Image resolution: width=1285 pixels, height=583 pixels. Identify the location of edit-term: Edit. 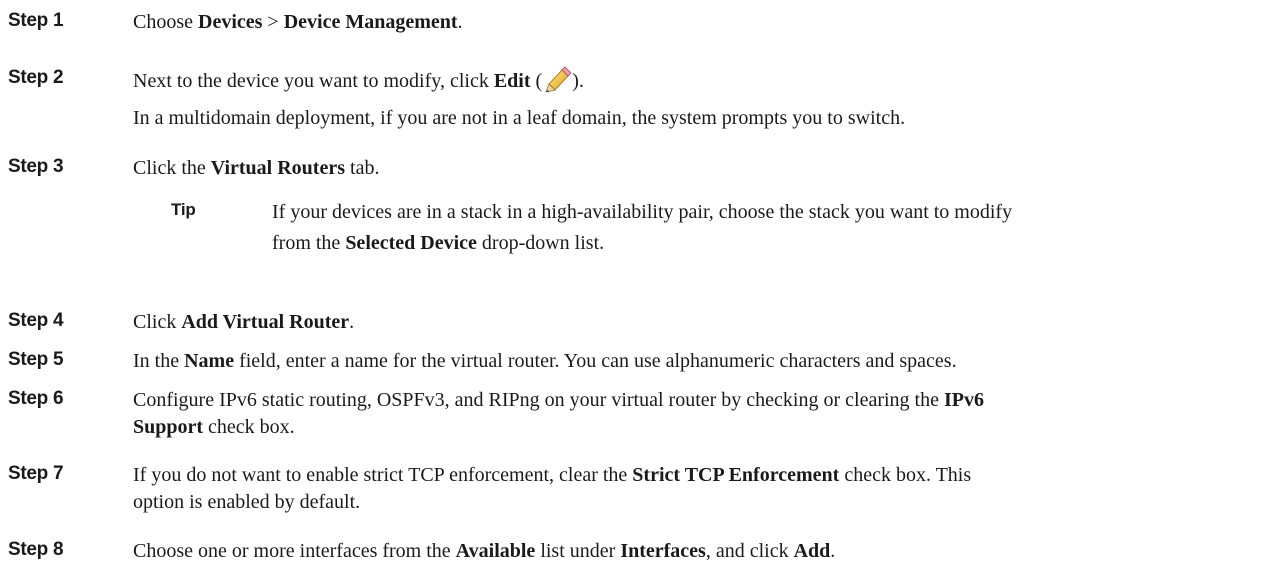
(512, 81).